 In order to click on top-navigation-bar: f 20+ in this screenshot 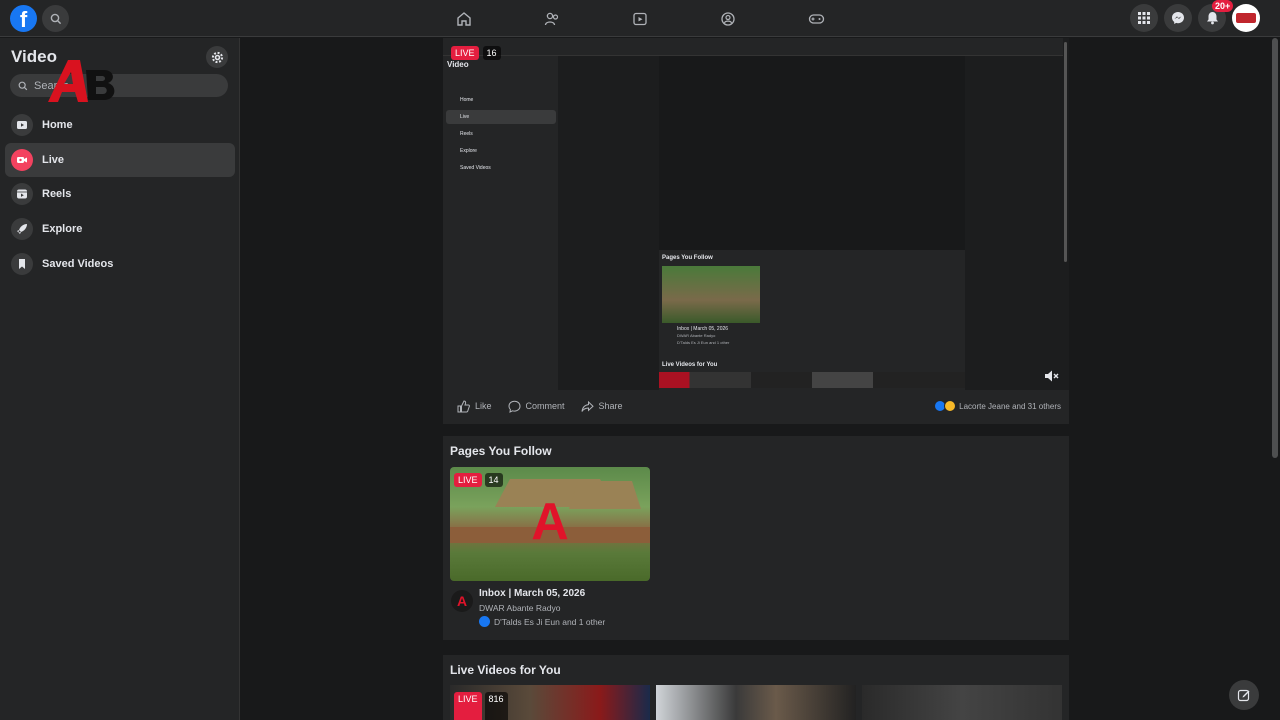, I will do `click(640, 18)`.